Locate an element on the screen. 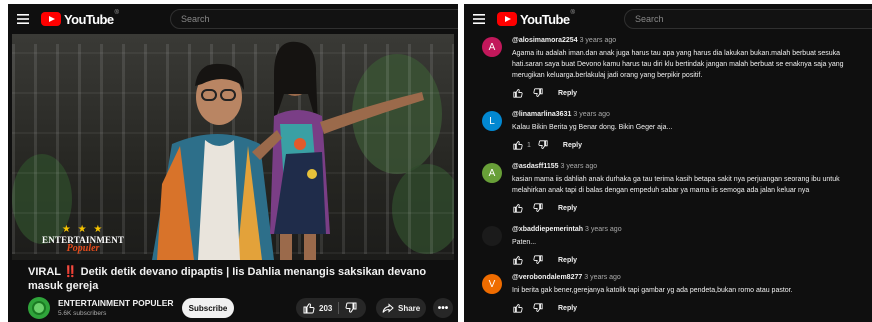 This screenshot has height=322, width=872. comment-author: @xbaddiepemerintah is located at coordinates (547, 229).